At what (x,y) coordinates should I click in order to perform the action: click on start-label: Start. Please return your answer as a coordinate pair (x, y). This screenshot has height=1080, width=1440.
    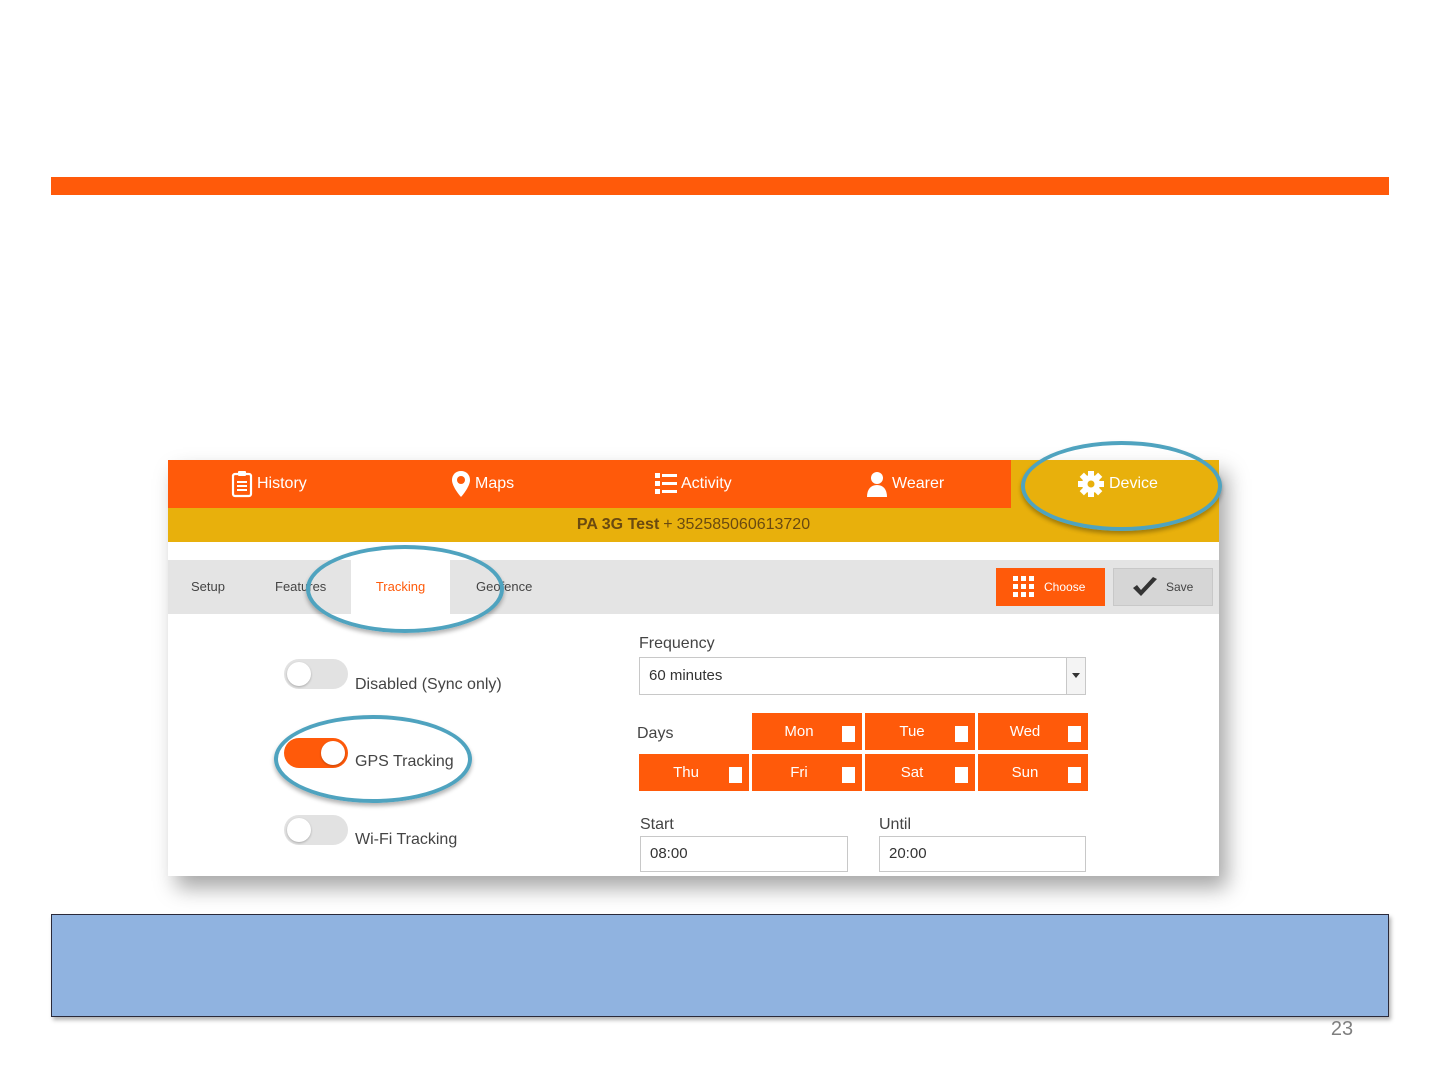
    Looking at the image, I should click on (657, 824).